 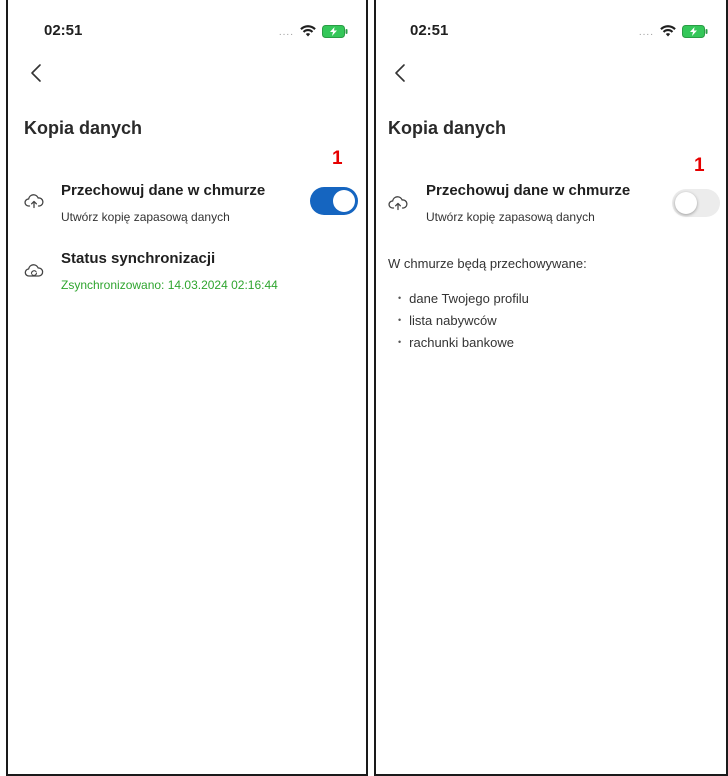 What do you see at coordinates (463, 343) in the screenshot?
I see `list-item: rachunki bankowe` at bounding box center [463, 343].